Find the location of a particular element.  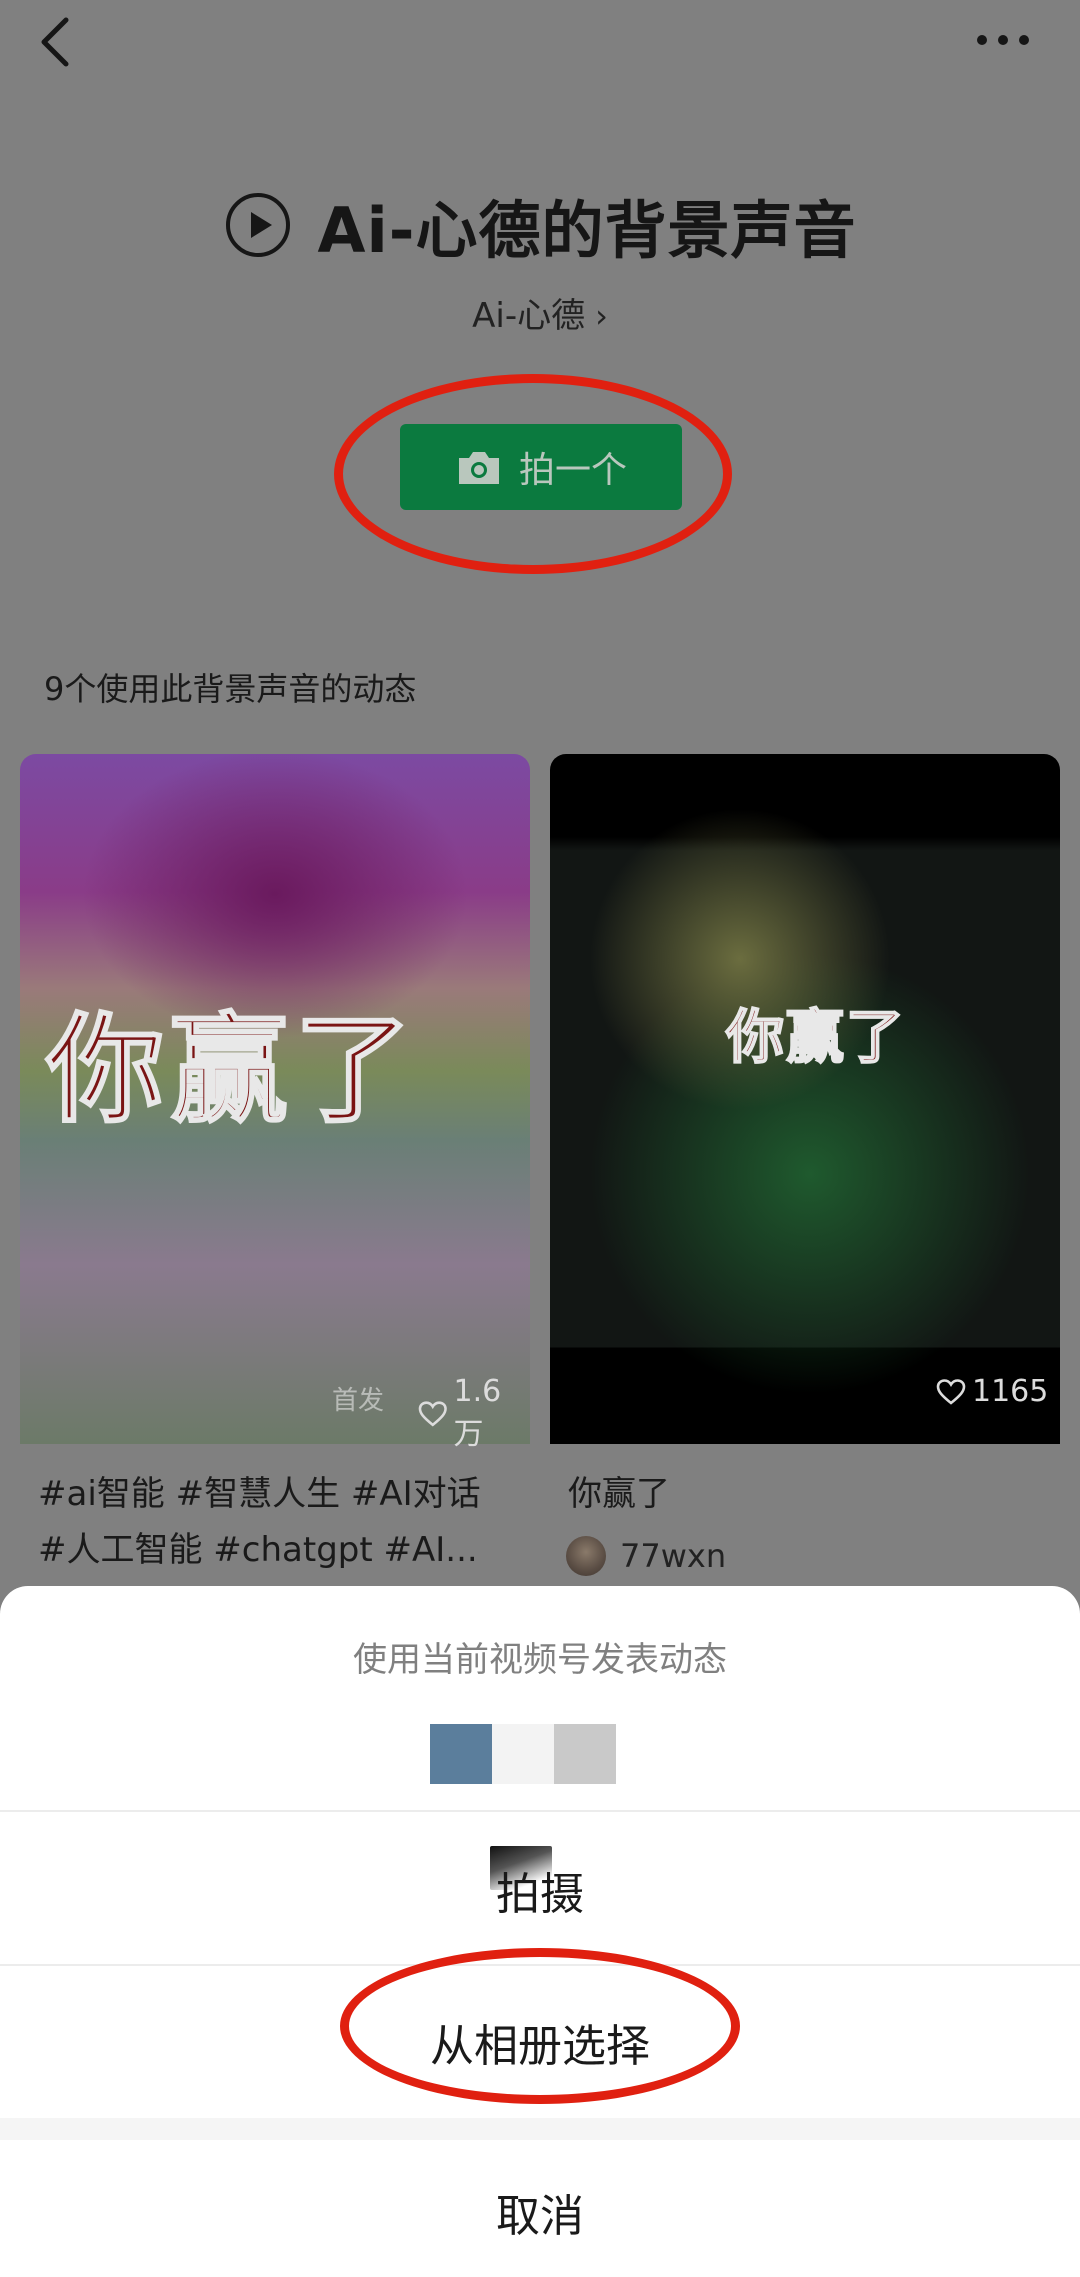

play-circle-icon is located at coordinates (258, 225).